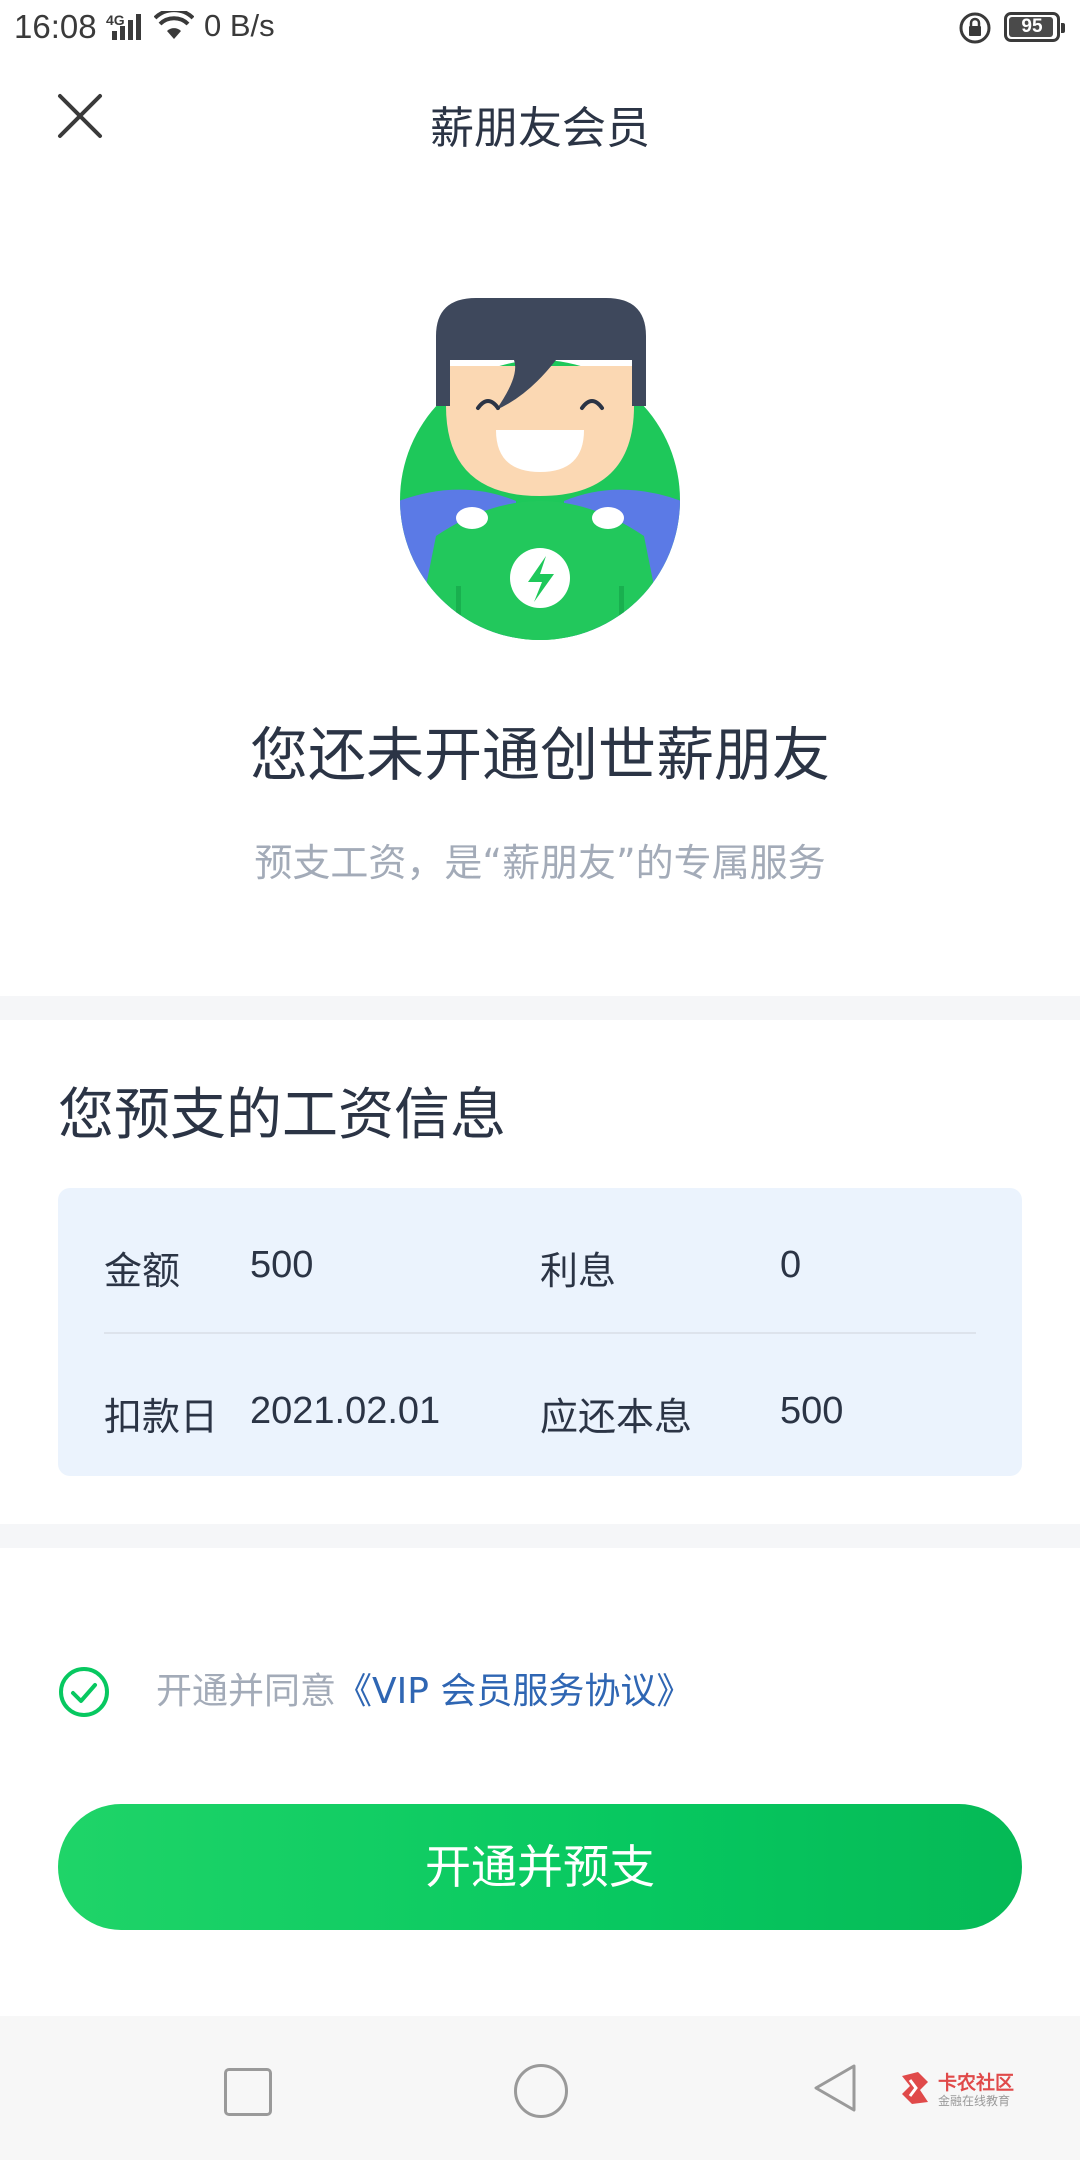  What do you see at coordinates (976, 2083) in the screenshot?
I see `watermark-title: 卡农社区` at bounding box center [976, 2083].